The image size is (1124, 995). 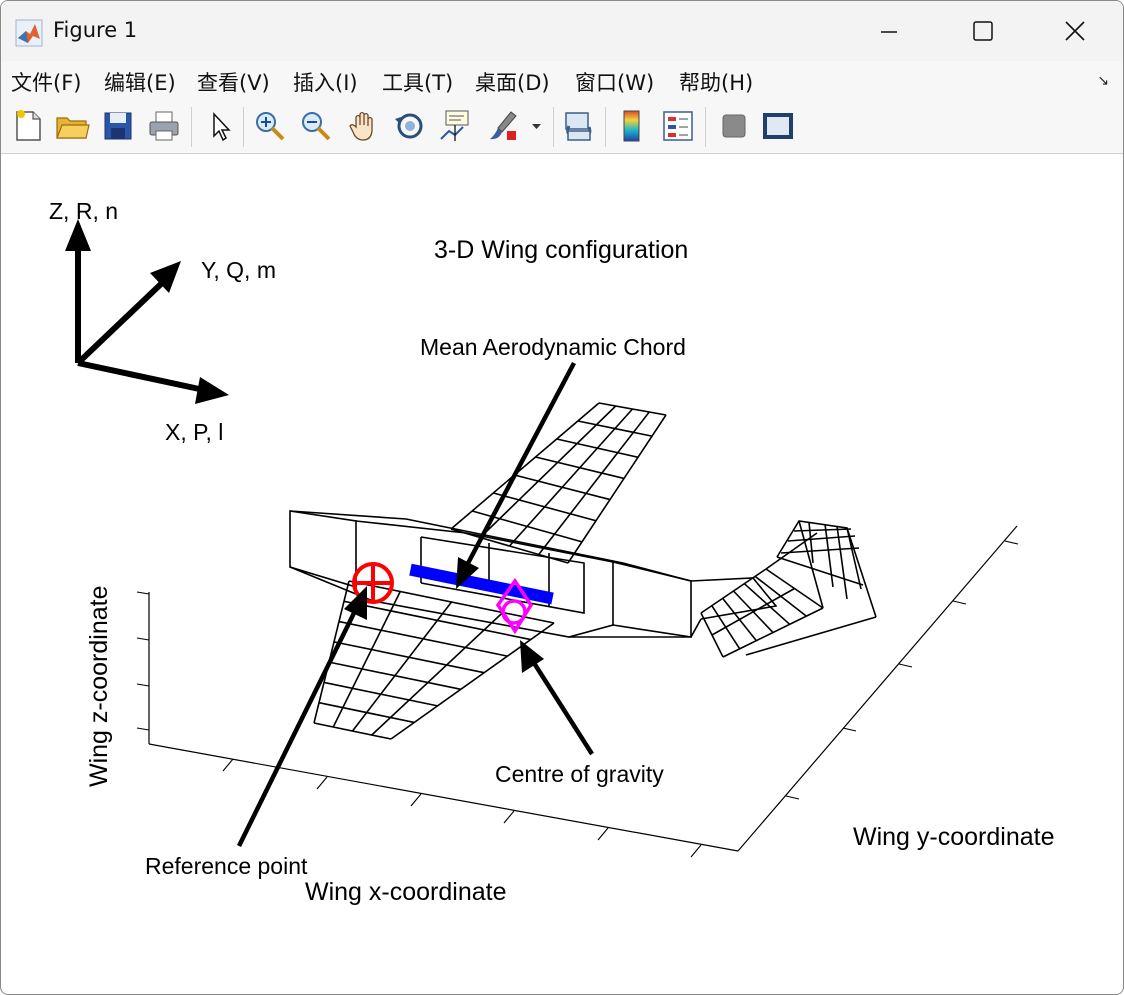 I want to click on edit-plot-arrow-icon, so click(x=220, y=126).